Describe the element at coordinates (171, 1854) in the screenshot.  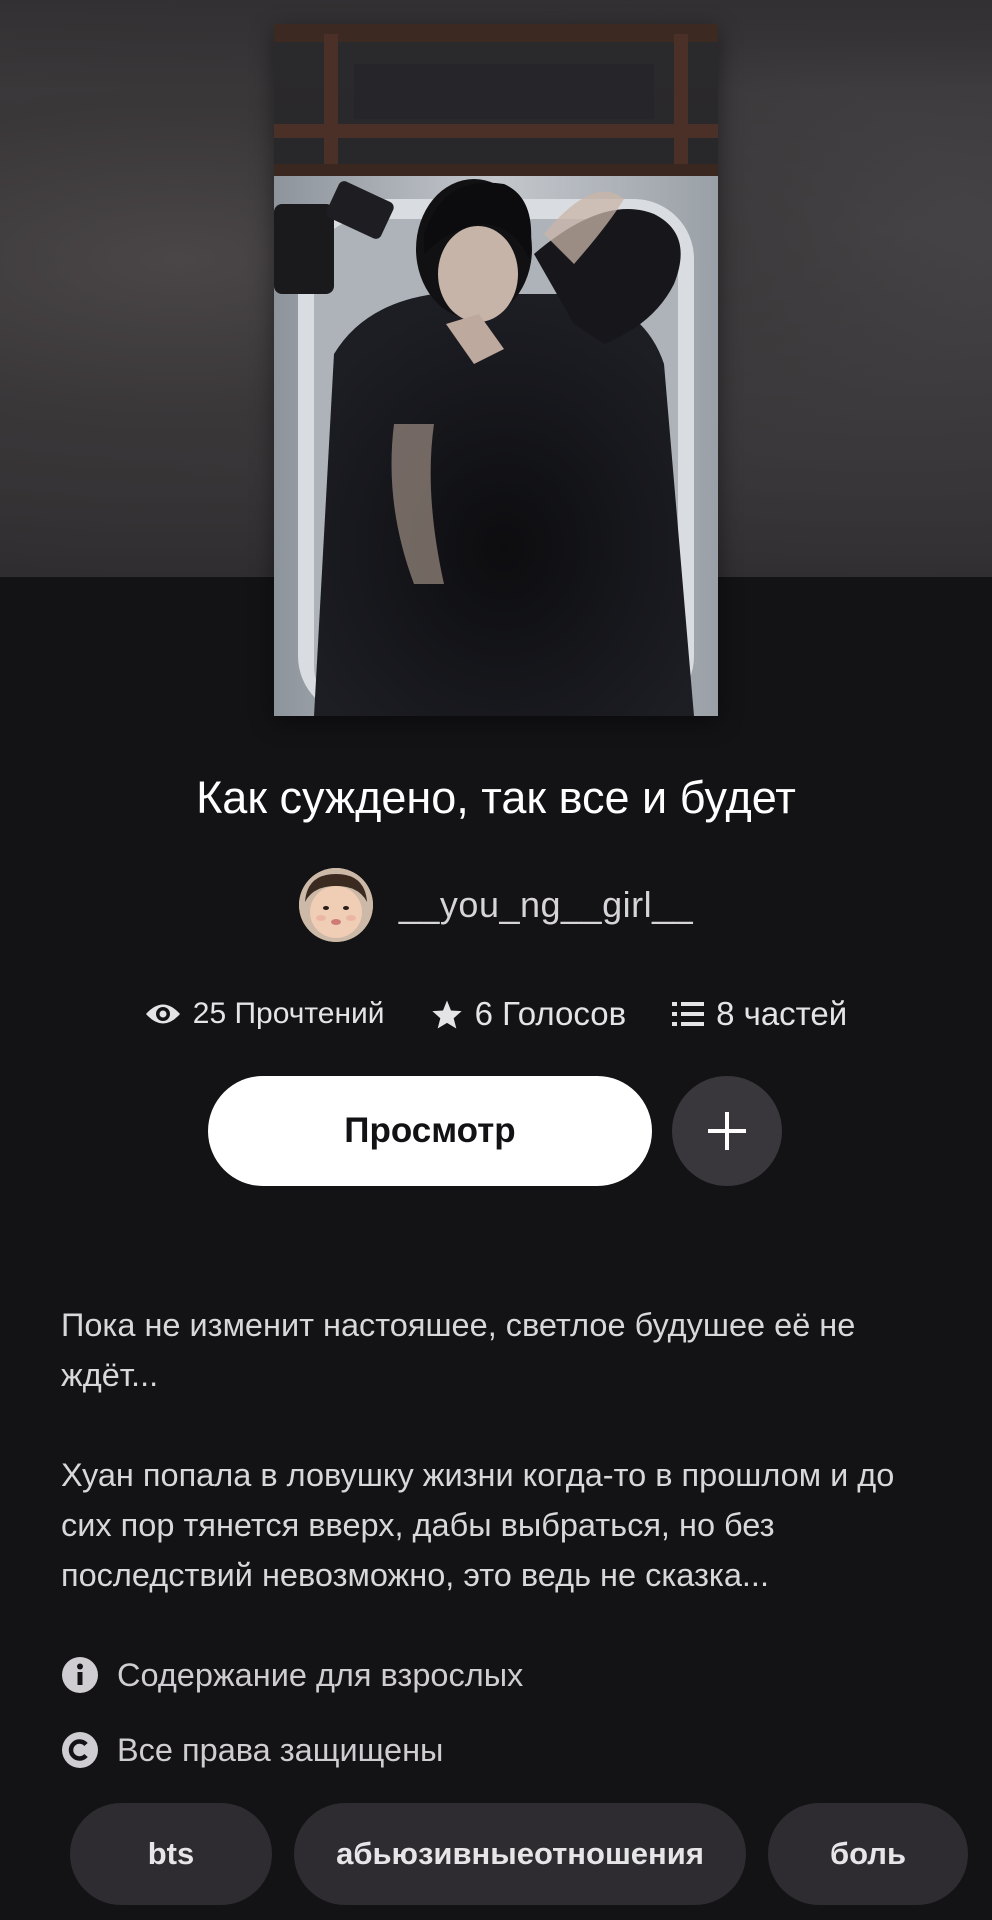
I see `tag-chip: bts` at that location.